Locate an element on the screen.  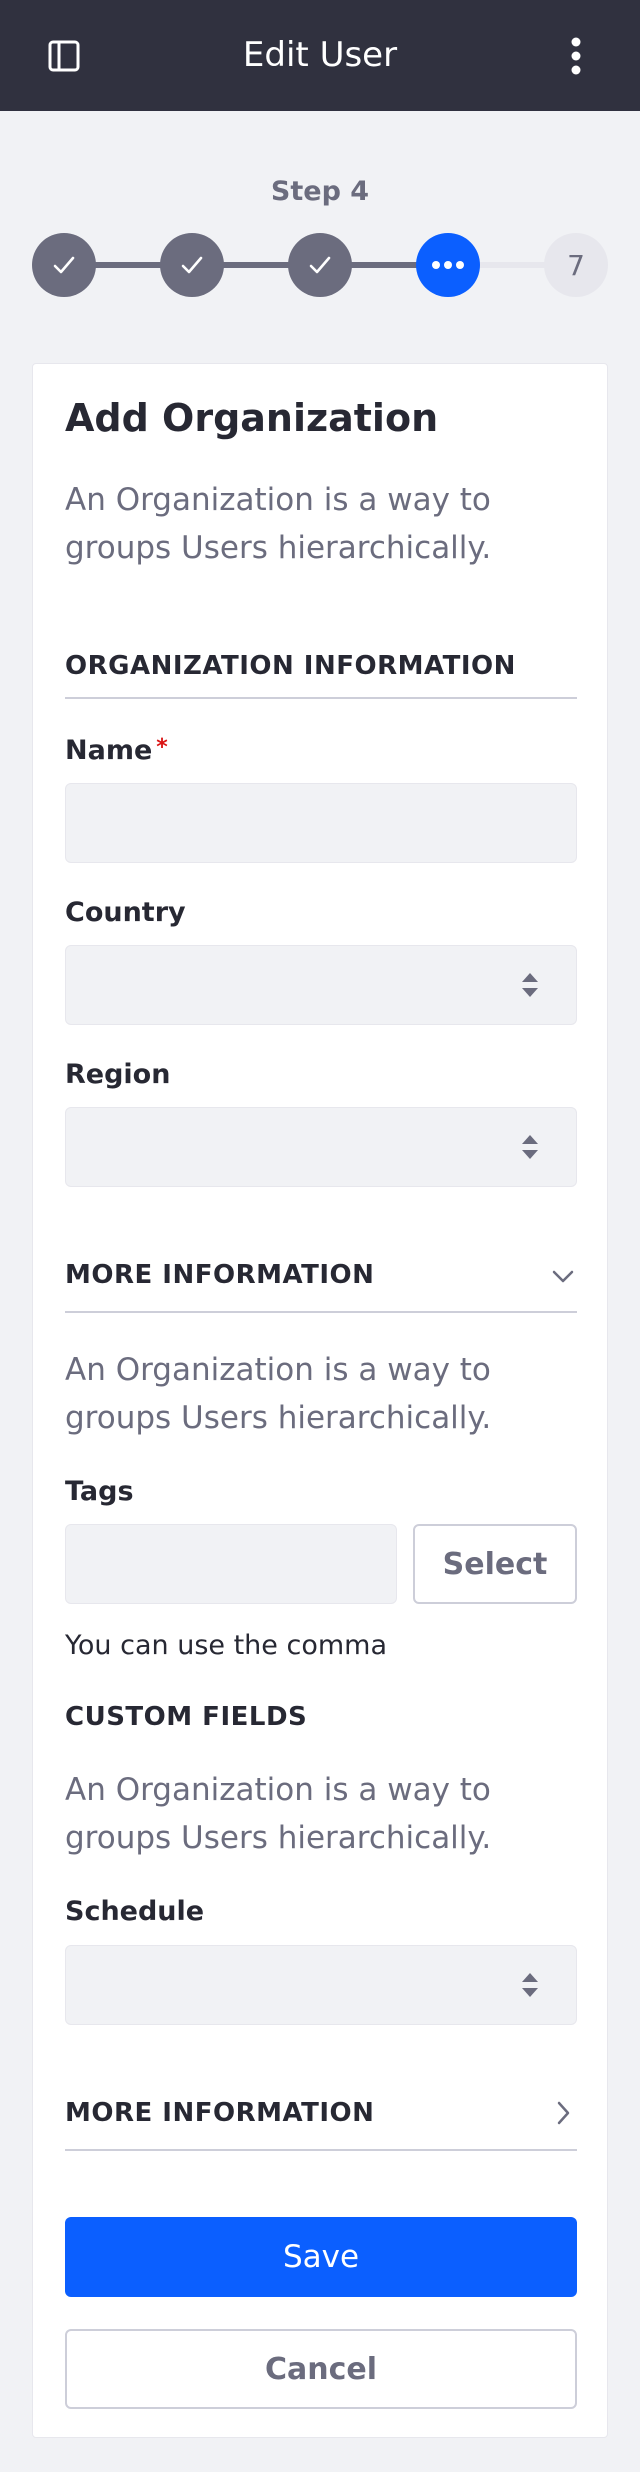
page-title: Edit User is located at coordinates (320, 55).